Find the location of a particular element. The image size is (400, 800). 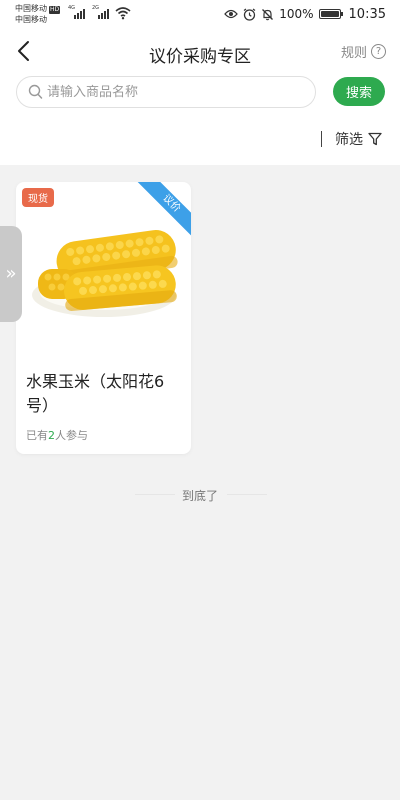

status-right: 100% 10:35 is located at coordinates (305, 14).